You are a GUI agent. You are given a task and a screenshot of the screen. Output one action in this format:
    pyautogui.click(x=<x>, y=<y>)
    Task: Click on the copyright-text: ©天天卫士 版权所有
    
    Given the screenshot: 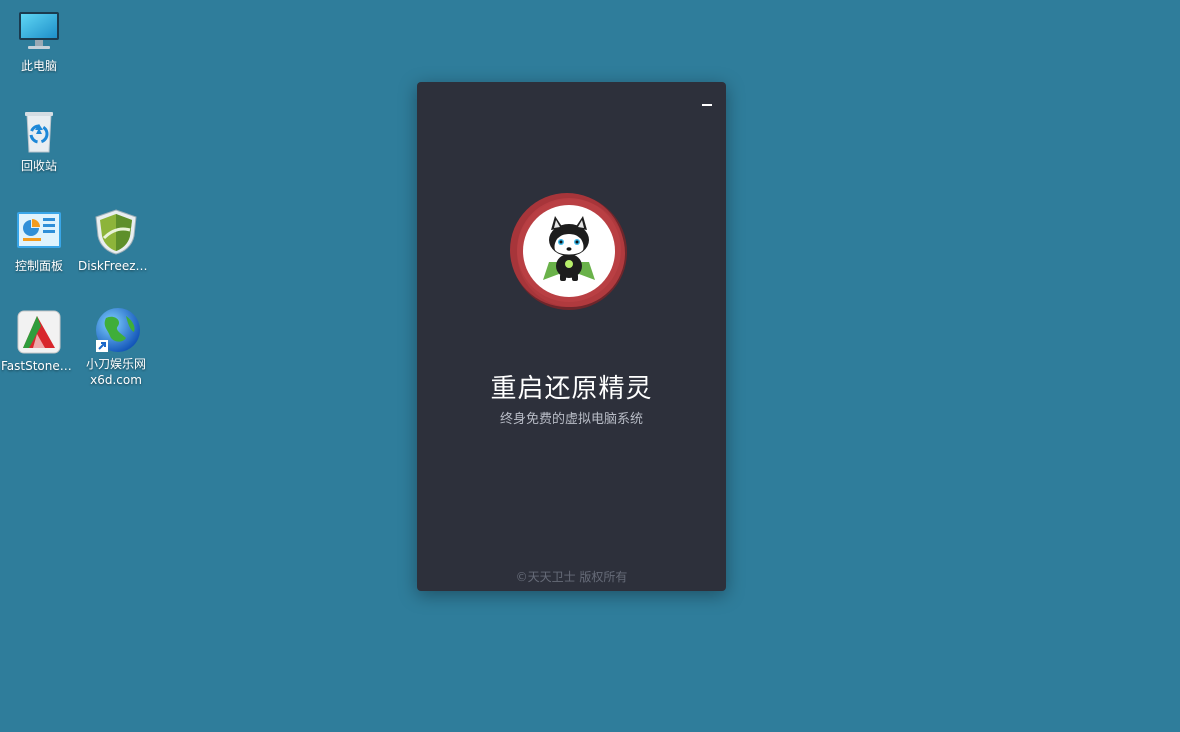 What is the action you would take?
    pyautogui.click(x=571, y=577)
    